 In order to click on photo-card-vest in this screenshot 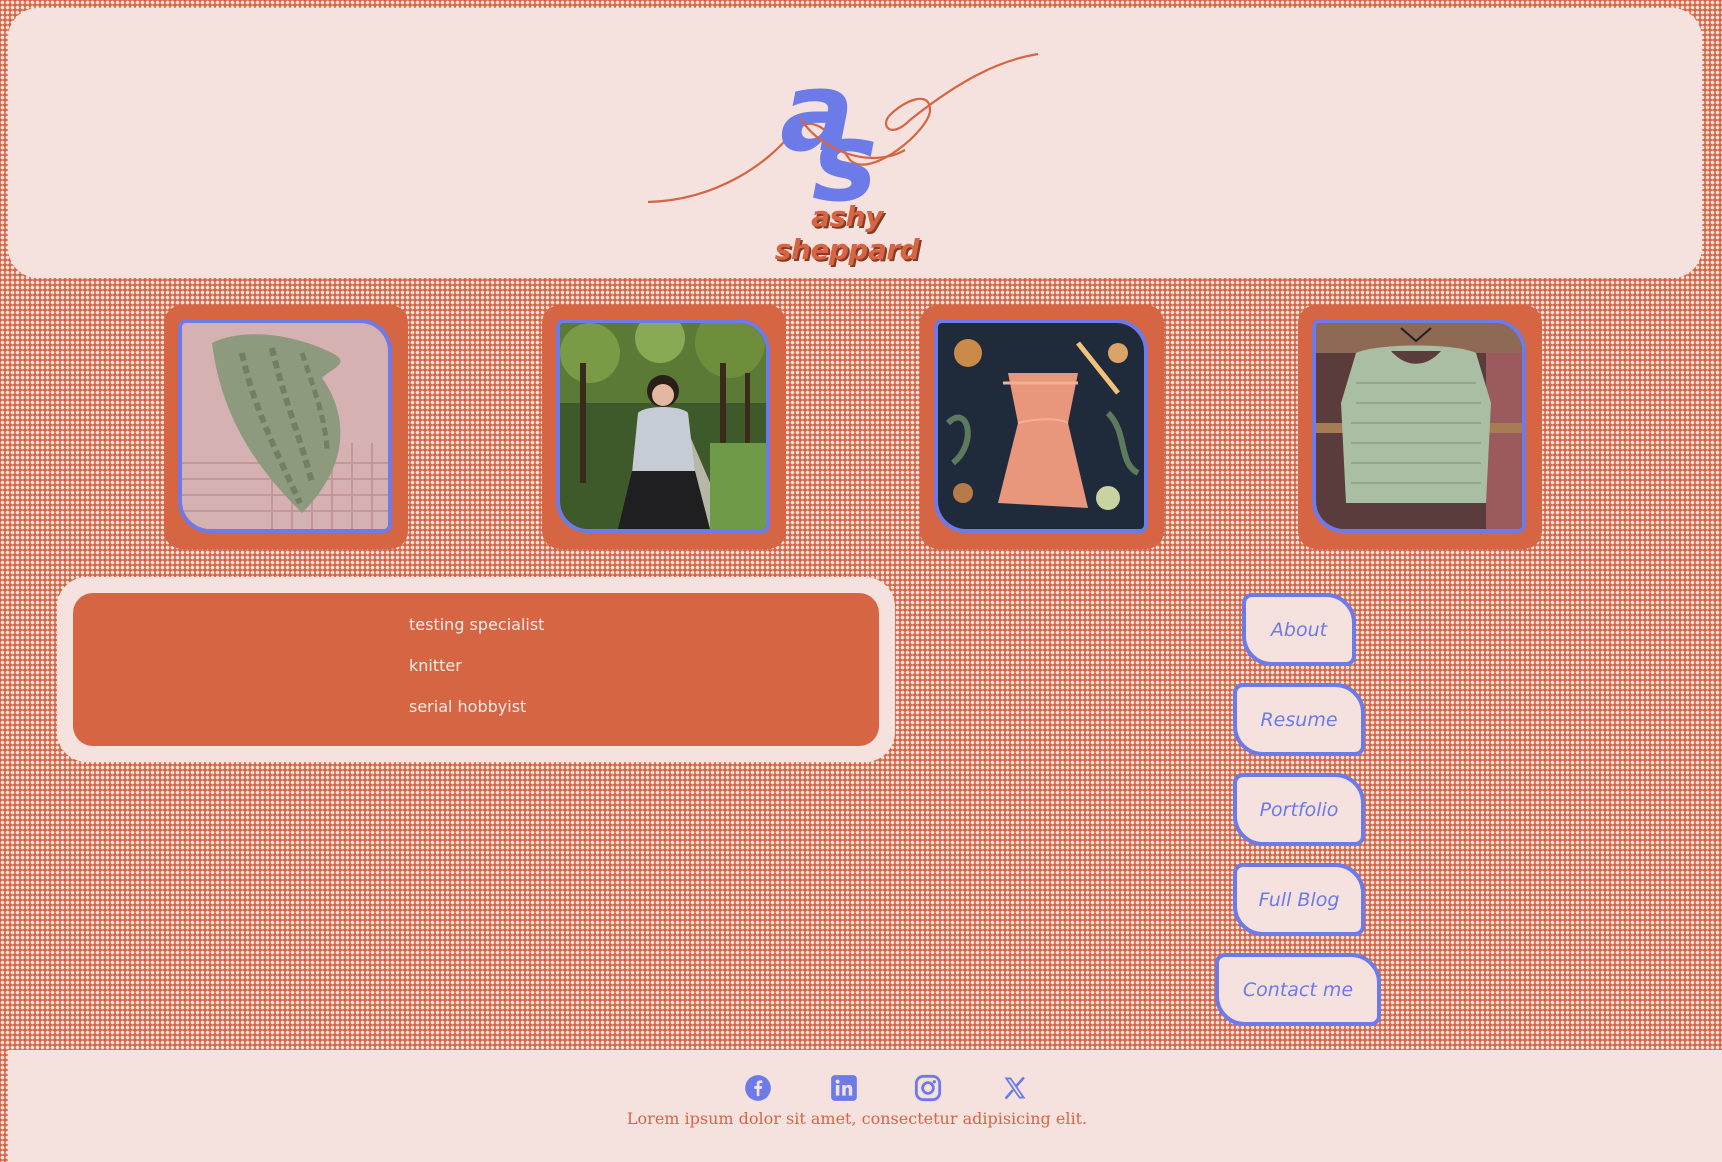, I will do `click(1420, 427)`.